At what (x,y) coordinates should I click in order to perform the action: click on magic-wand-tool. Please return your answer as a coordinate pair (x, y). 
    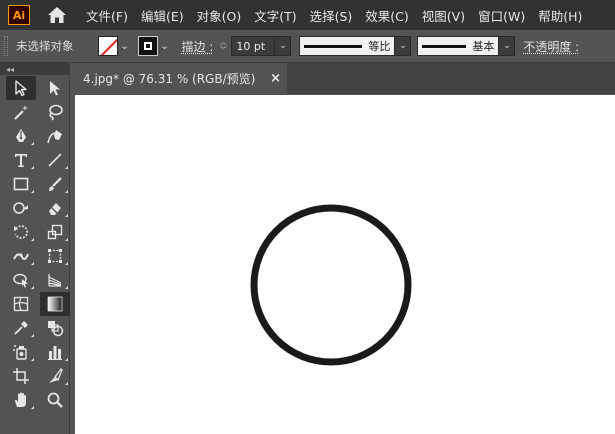
    Looking at the image, I should click on (21, 112).